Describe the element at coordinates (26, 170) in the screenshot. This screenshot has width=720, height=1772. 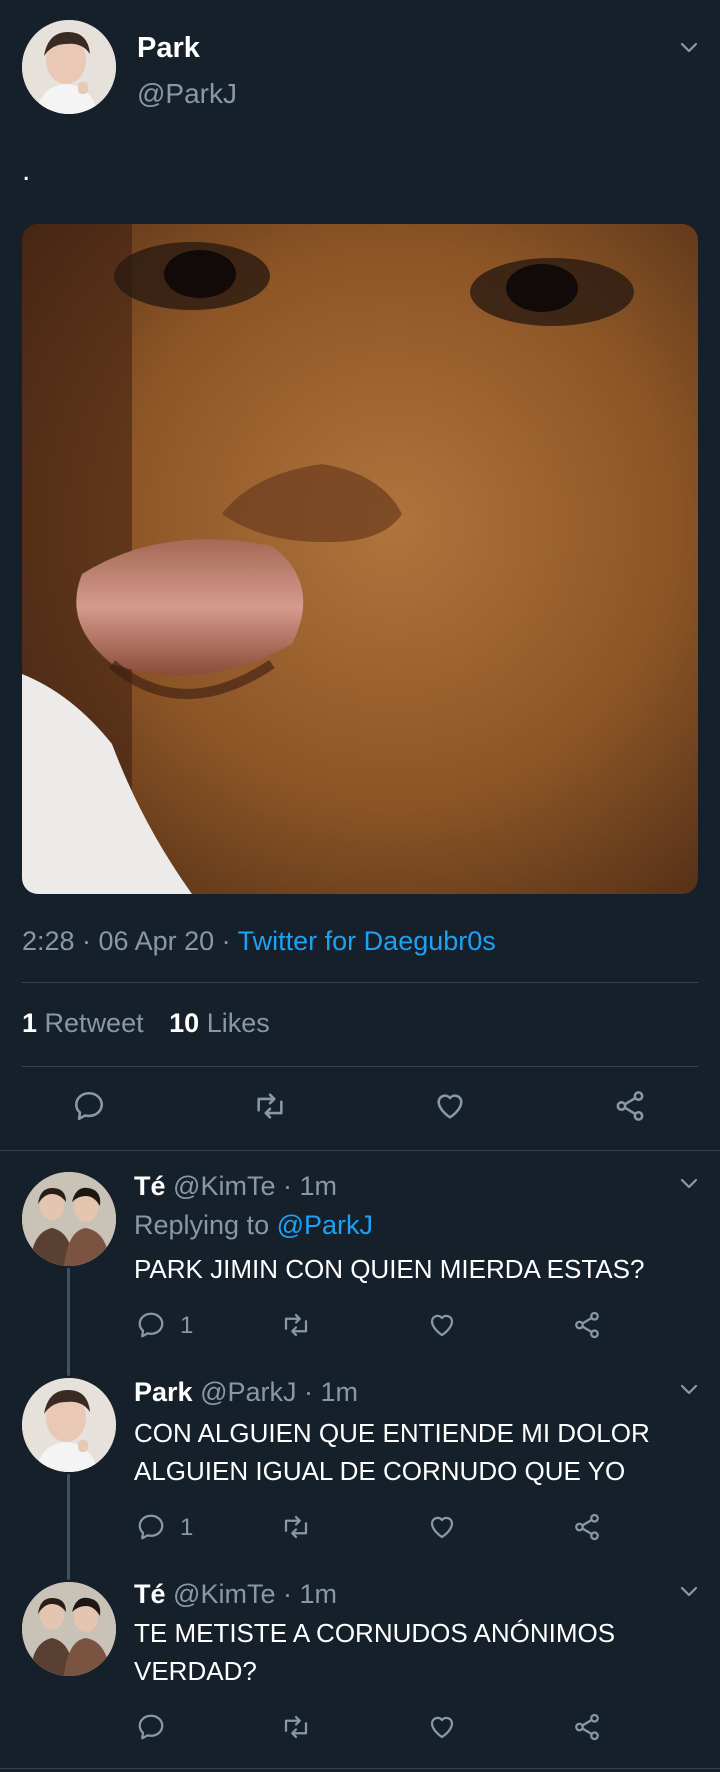
I see `tweet-text: .` at that location.